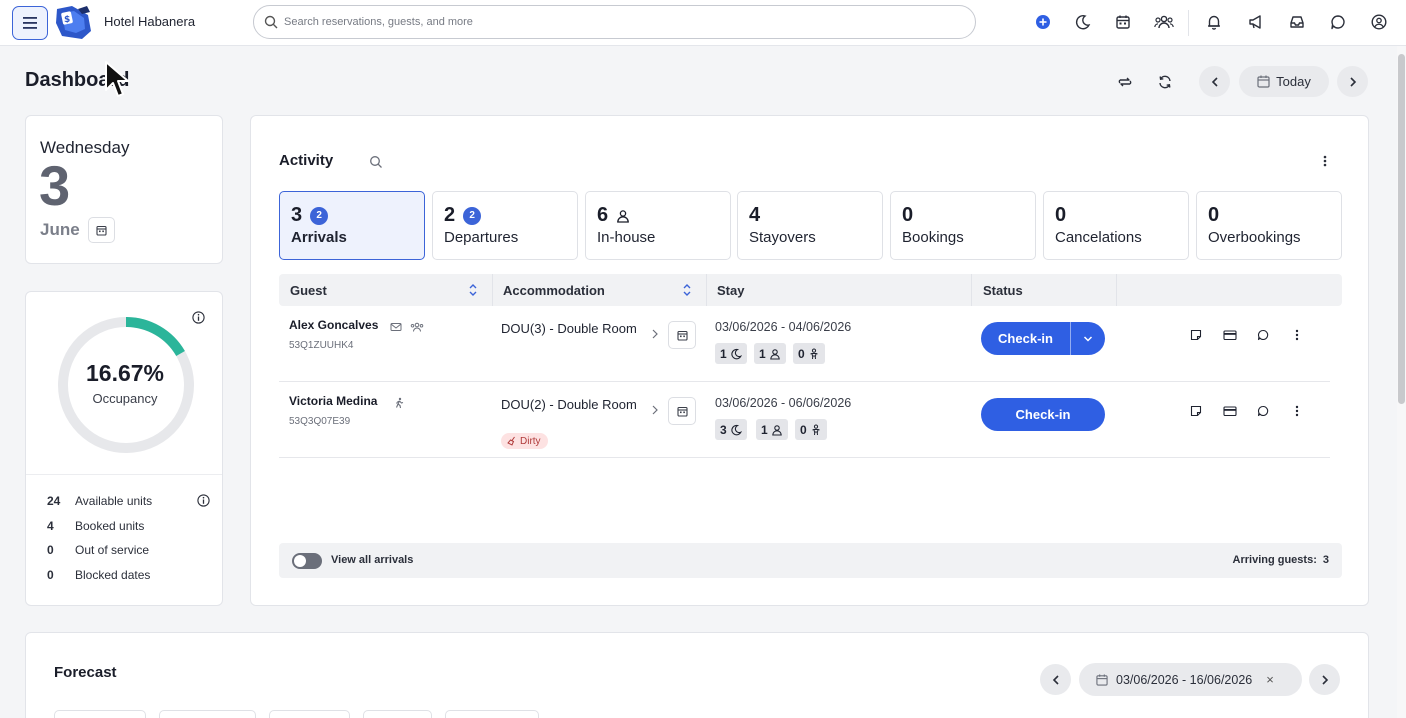  What do you see at coordinates (1098, 237) in the screenshot?
I see `tab-label: Cancelations` at bounding box center [1098, 237].